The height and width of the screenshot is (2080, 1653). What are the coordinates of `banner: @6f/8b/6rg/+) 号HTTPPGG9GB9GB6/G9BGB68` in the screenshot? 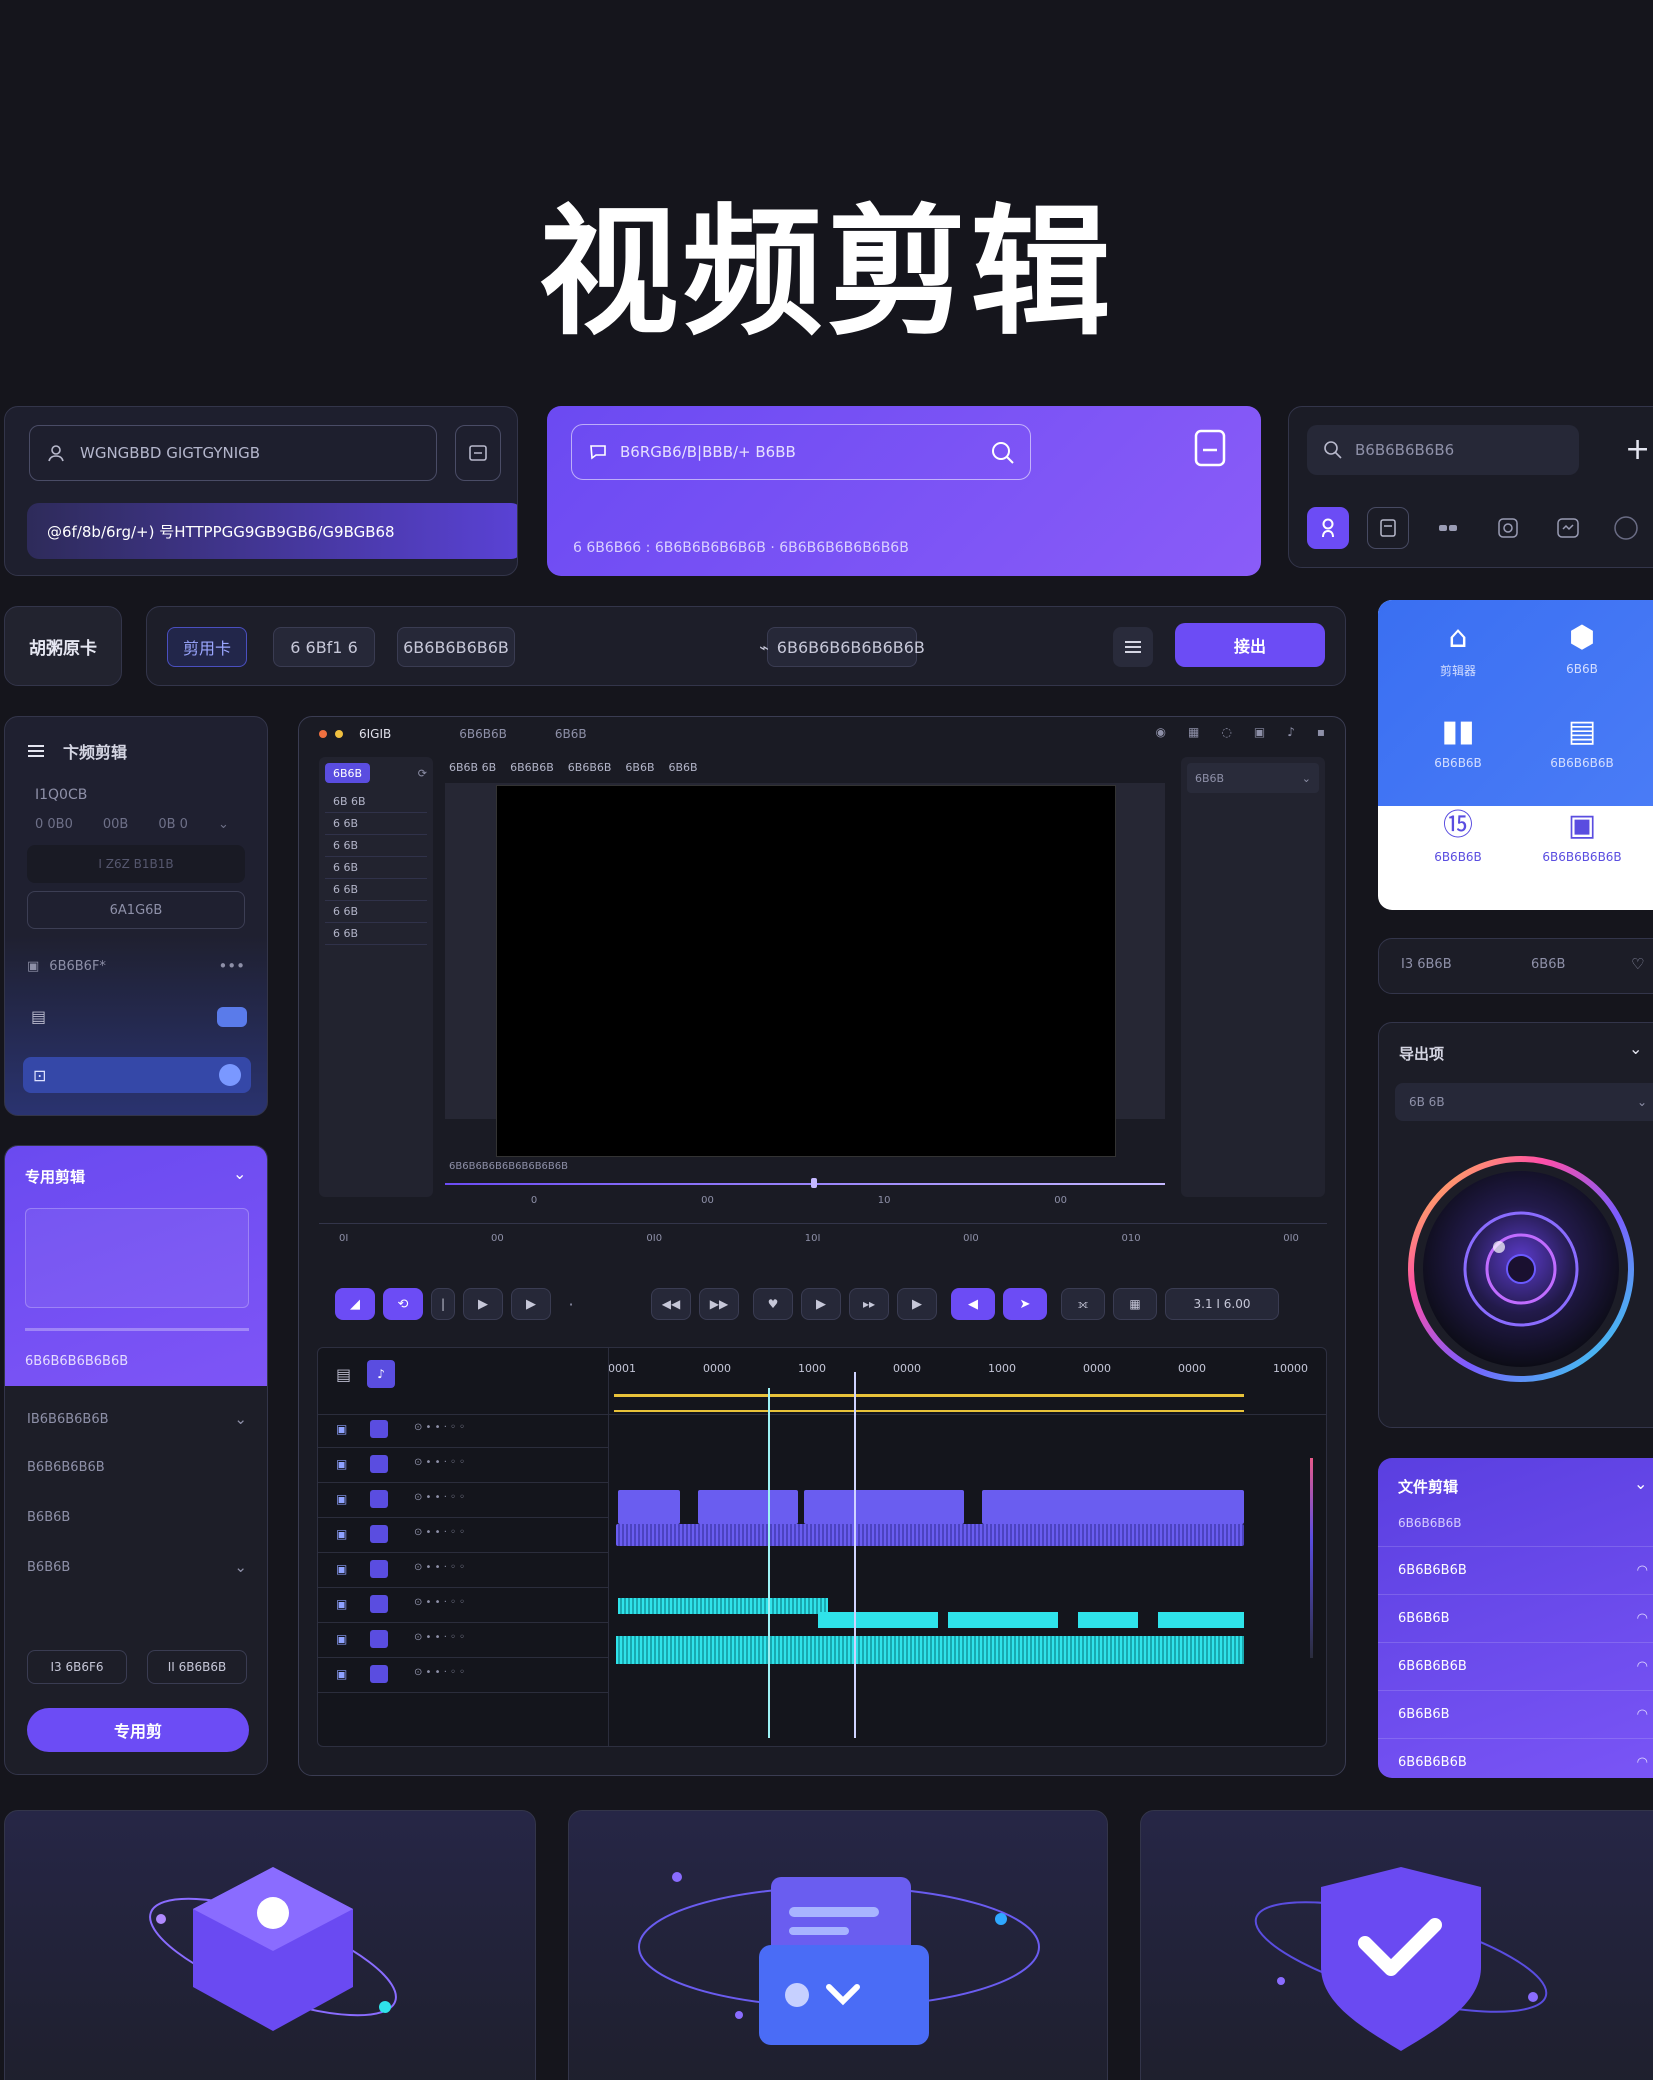 It's located at (272, 531).